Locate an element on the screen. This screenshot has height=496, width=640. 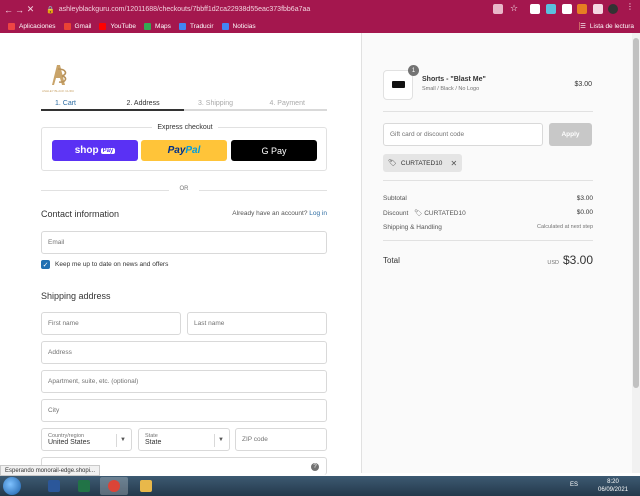
newsletter-checkbox: ✓ Keep me up to date on news and offers is located at coordinates (104, 264).